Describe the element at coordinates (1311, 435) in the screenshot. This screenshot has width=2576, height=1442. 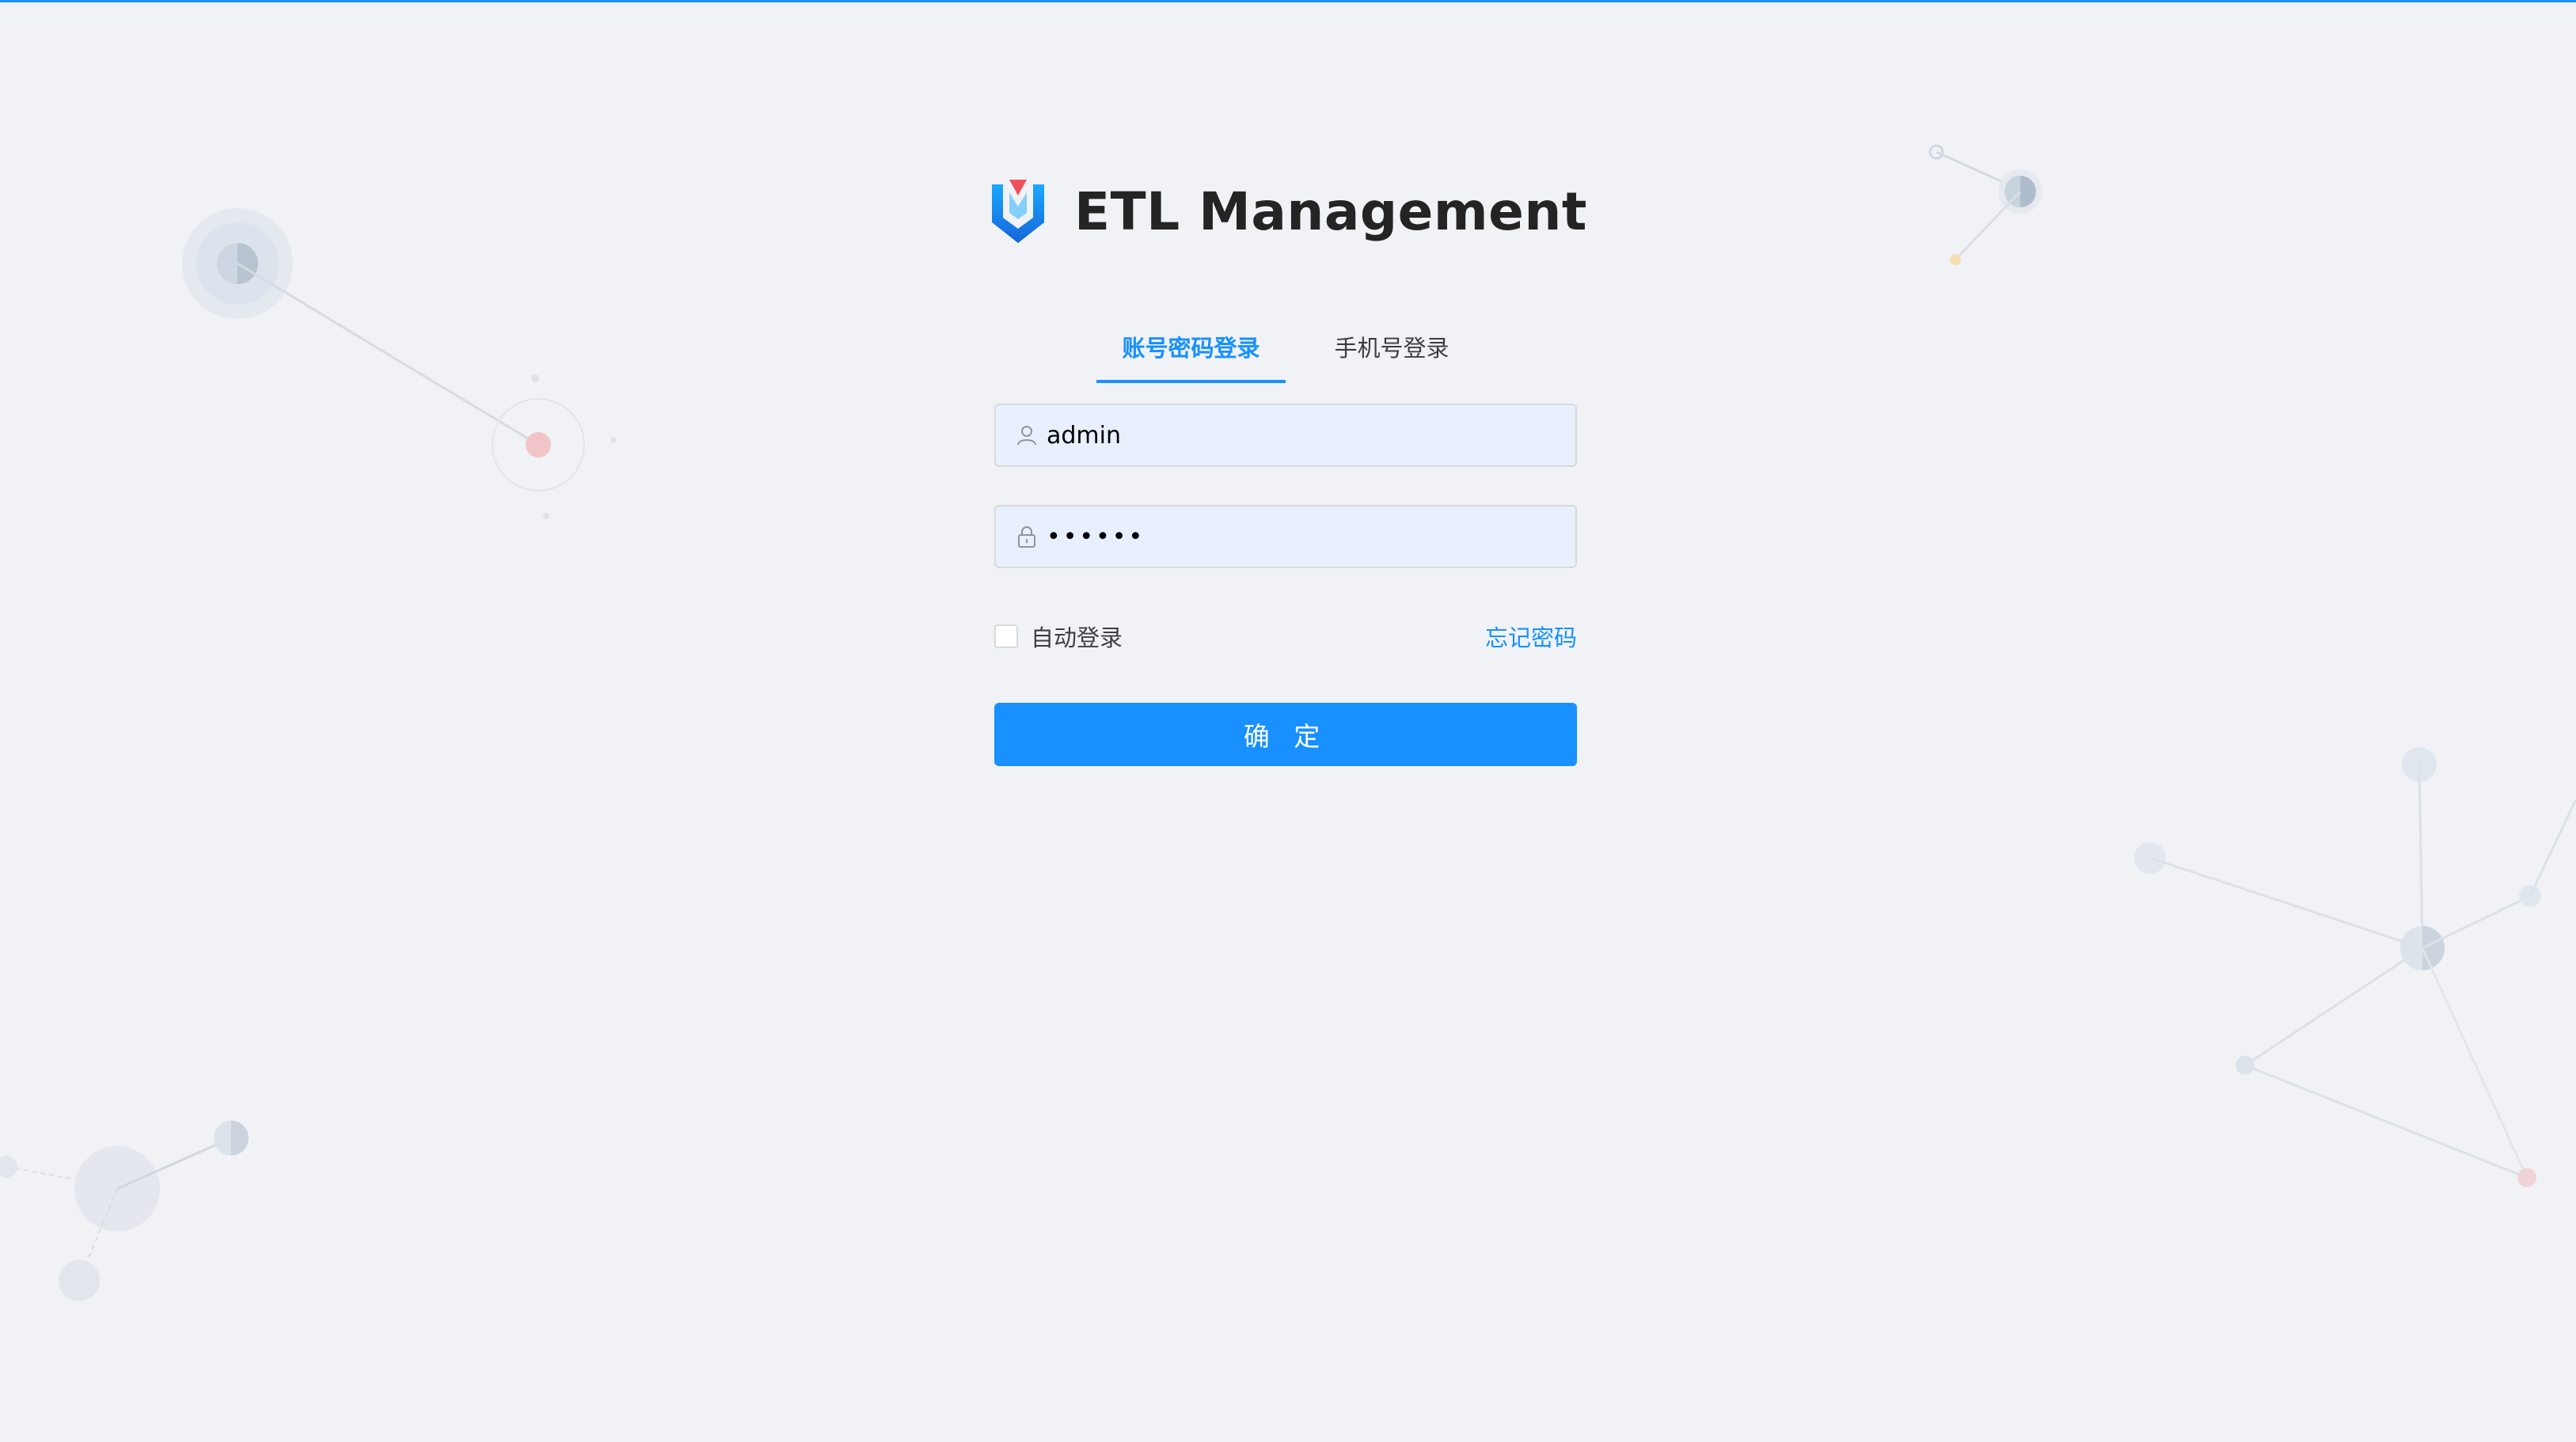
I see `username-input` at that location.